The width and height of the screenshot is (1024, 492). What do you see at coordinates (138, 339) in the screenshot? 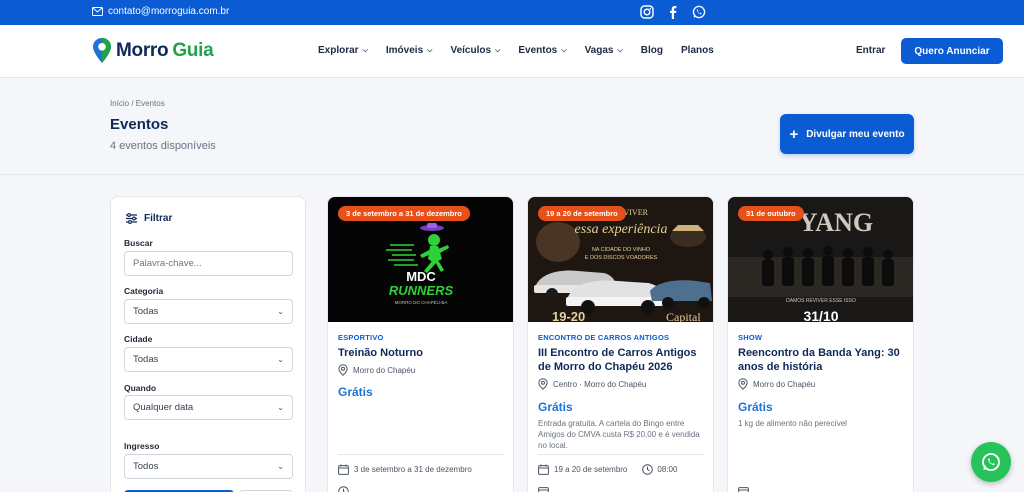
I see `city-label: Cidade` at bounding box center [138, 339].